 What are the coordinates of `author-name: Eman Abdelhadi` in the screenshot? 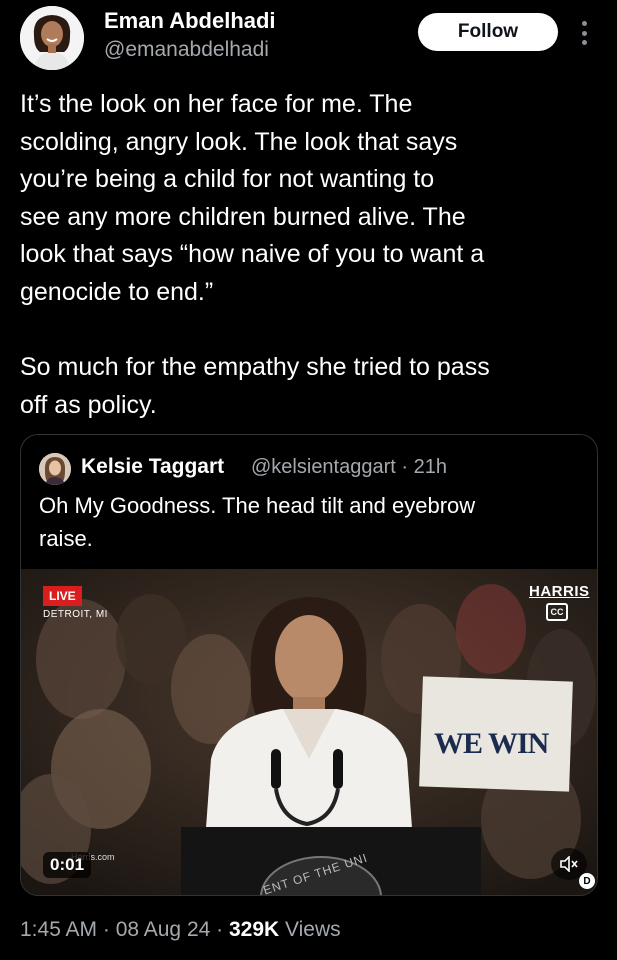 It's located at (190, 21).